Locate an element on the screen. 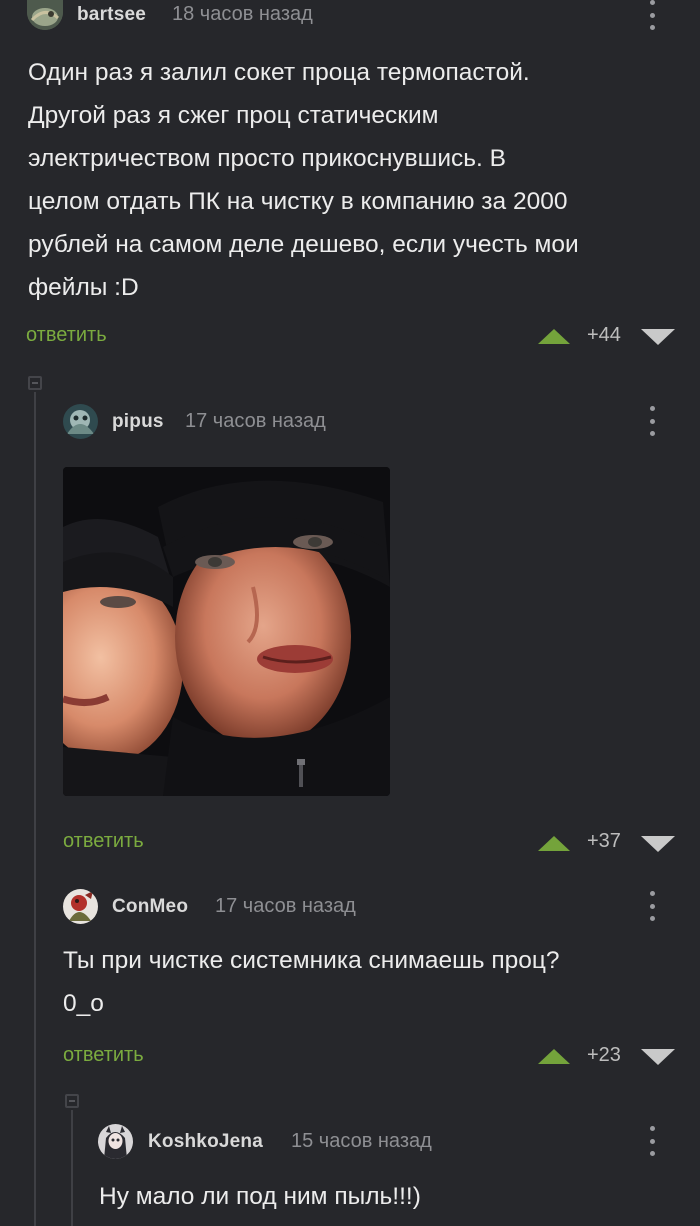  comment-line: фейлы :D is located at coordinates (83, 287).